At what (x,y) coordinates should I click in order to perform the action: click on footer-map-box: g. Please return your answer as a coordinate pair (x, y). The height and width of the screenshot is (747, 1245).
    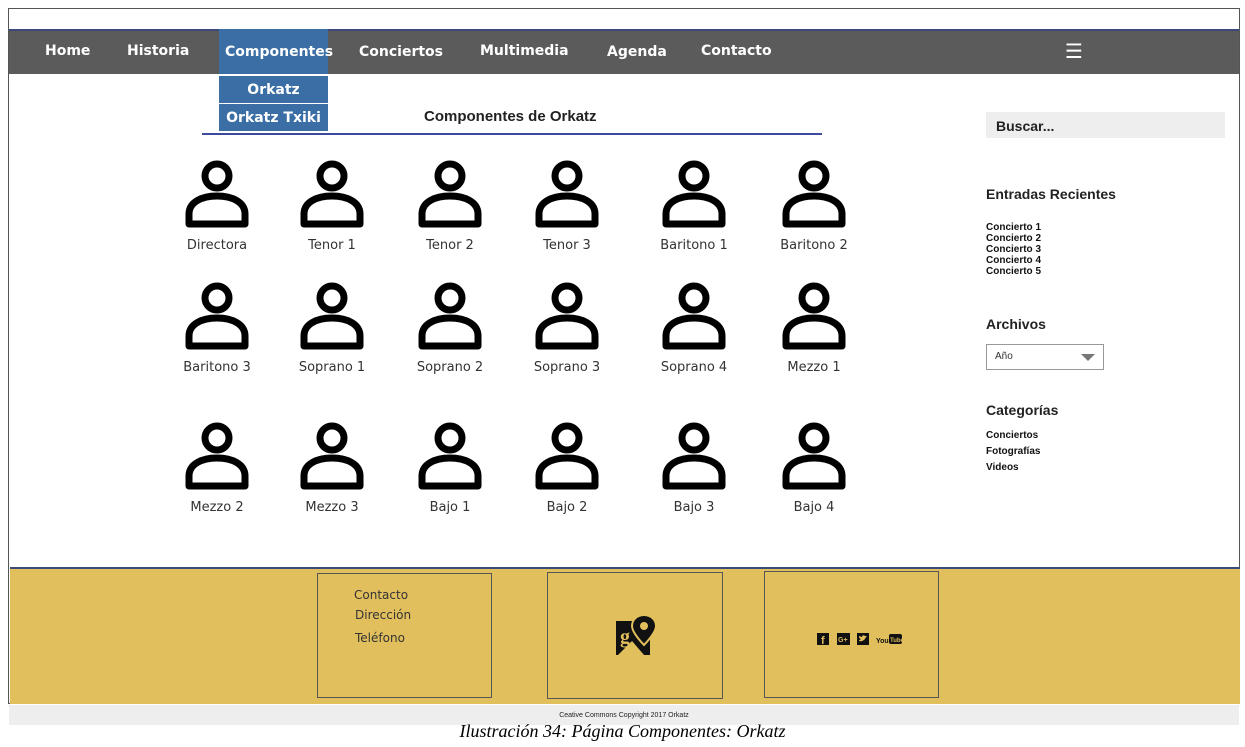
    Looking at the image, I should click on (635, 635).